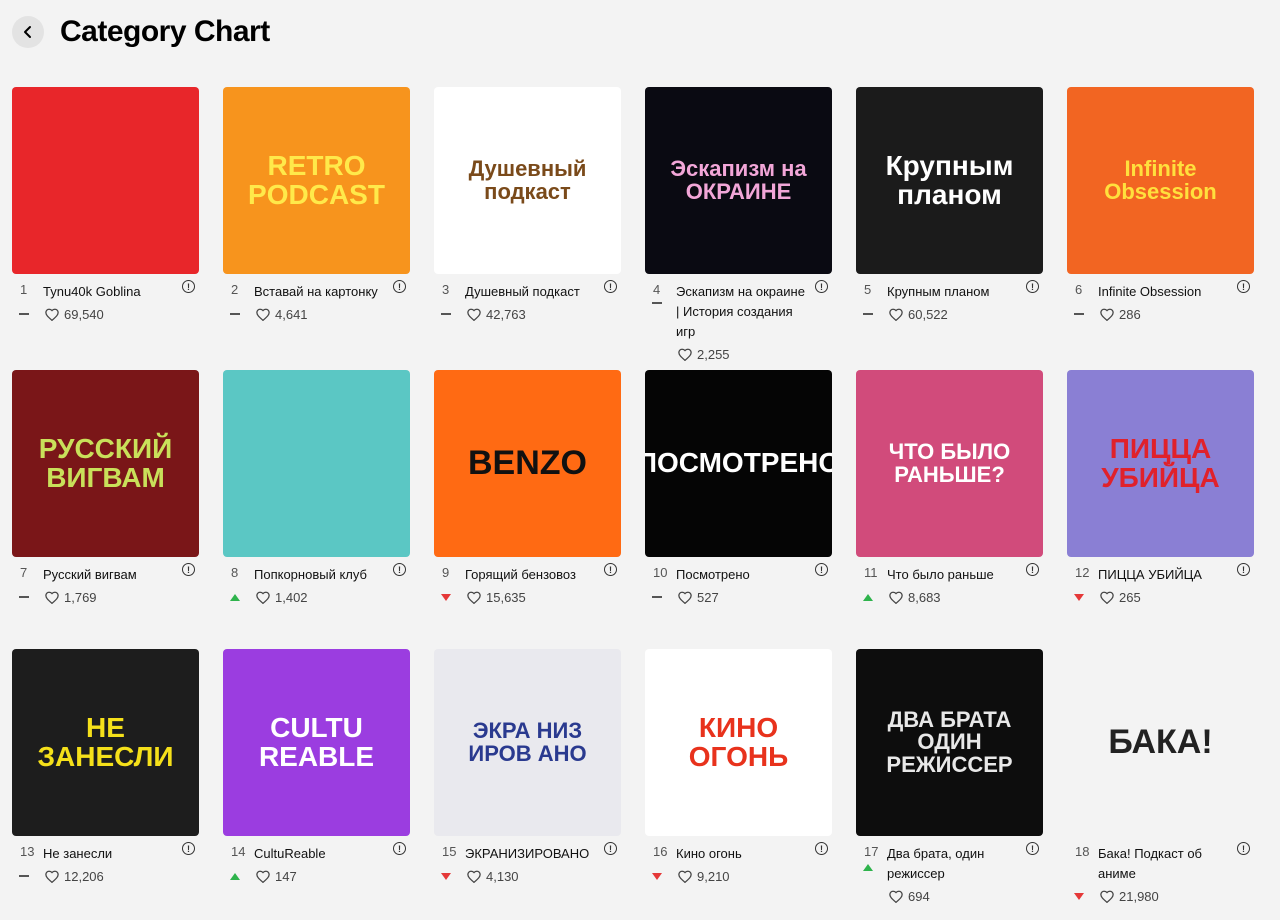  I want to click on podcast-card: КИНО ОГОНЬ 16 Кино огонь ! 9,210, so click(738, 767).